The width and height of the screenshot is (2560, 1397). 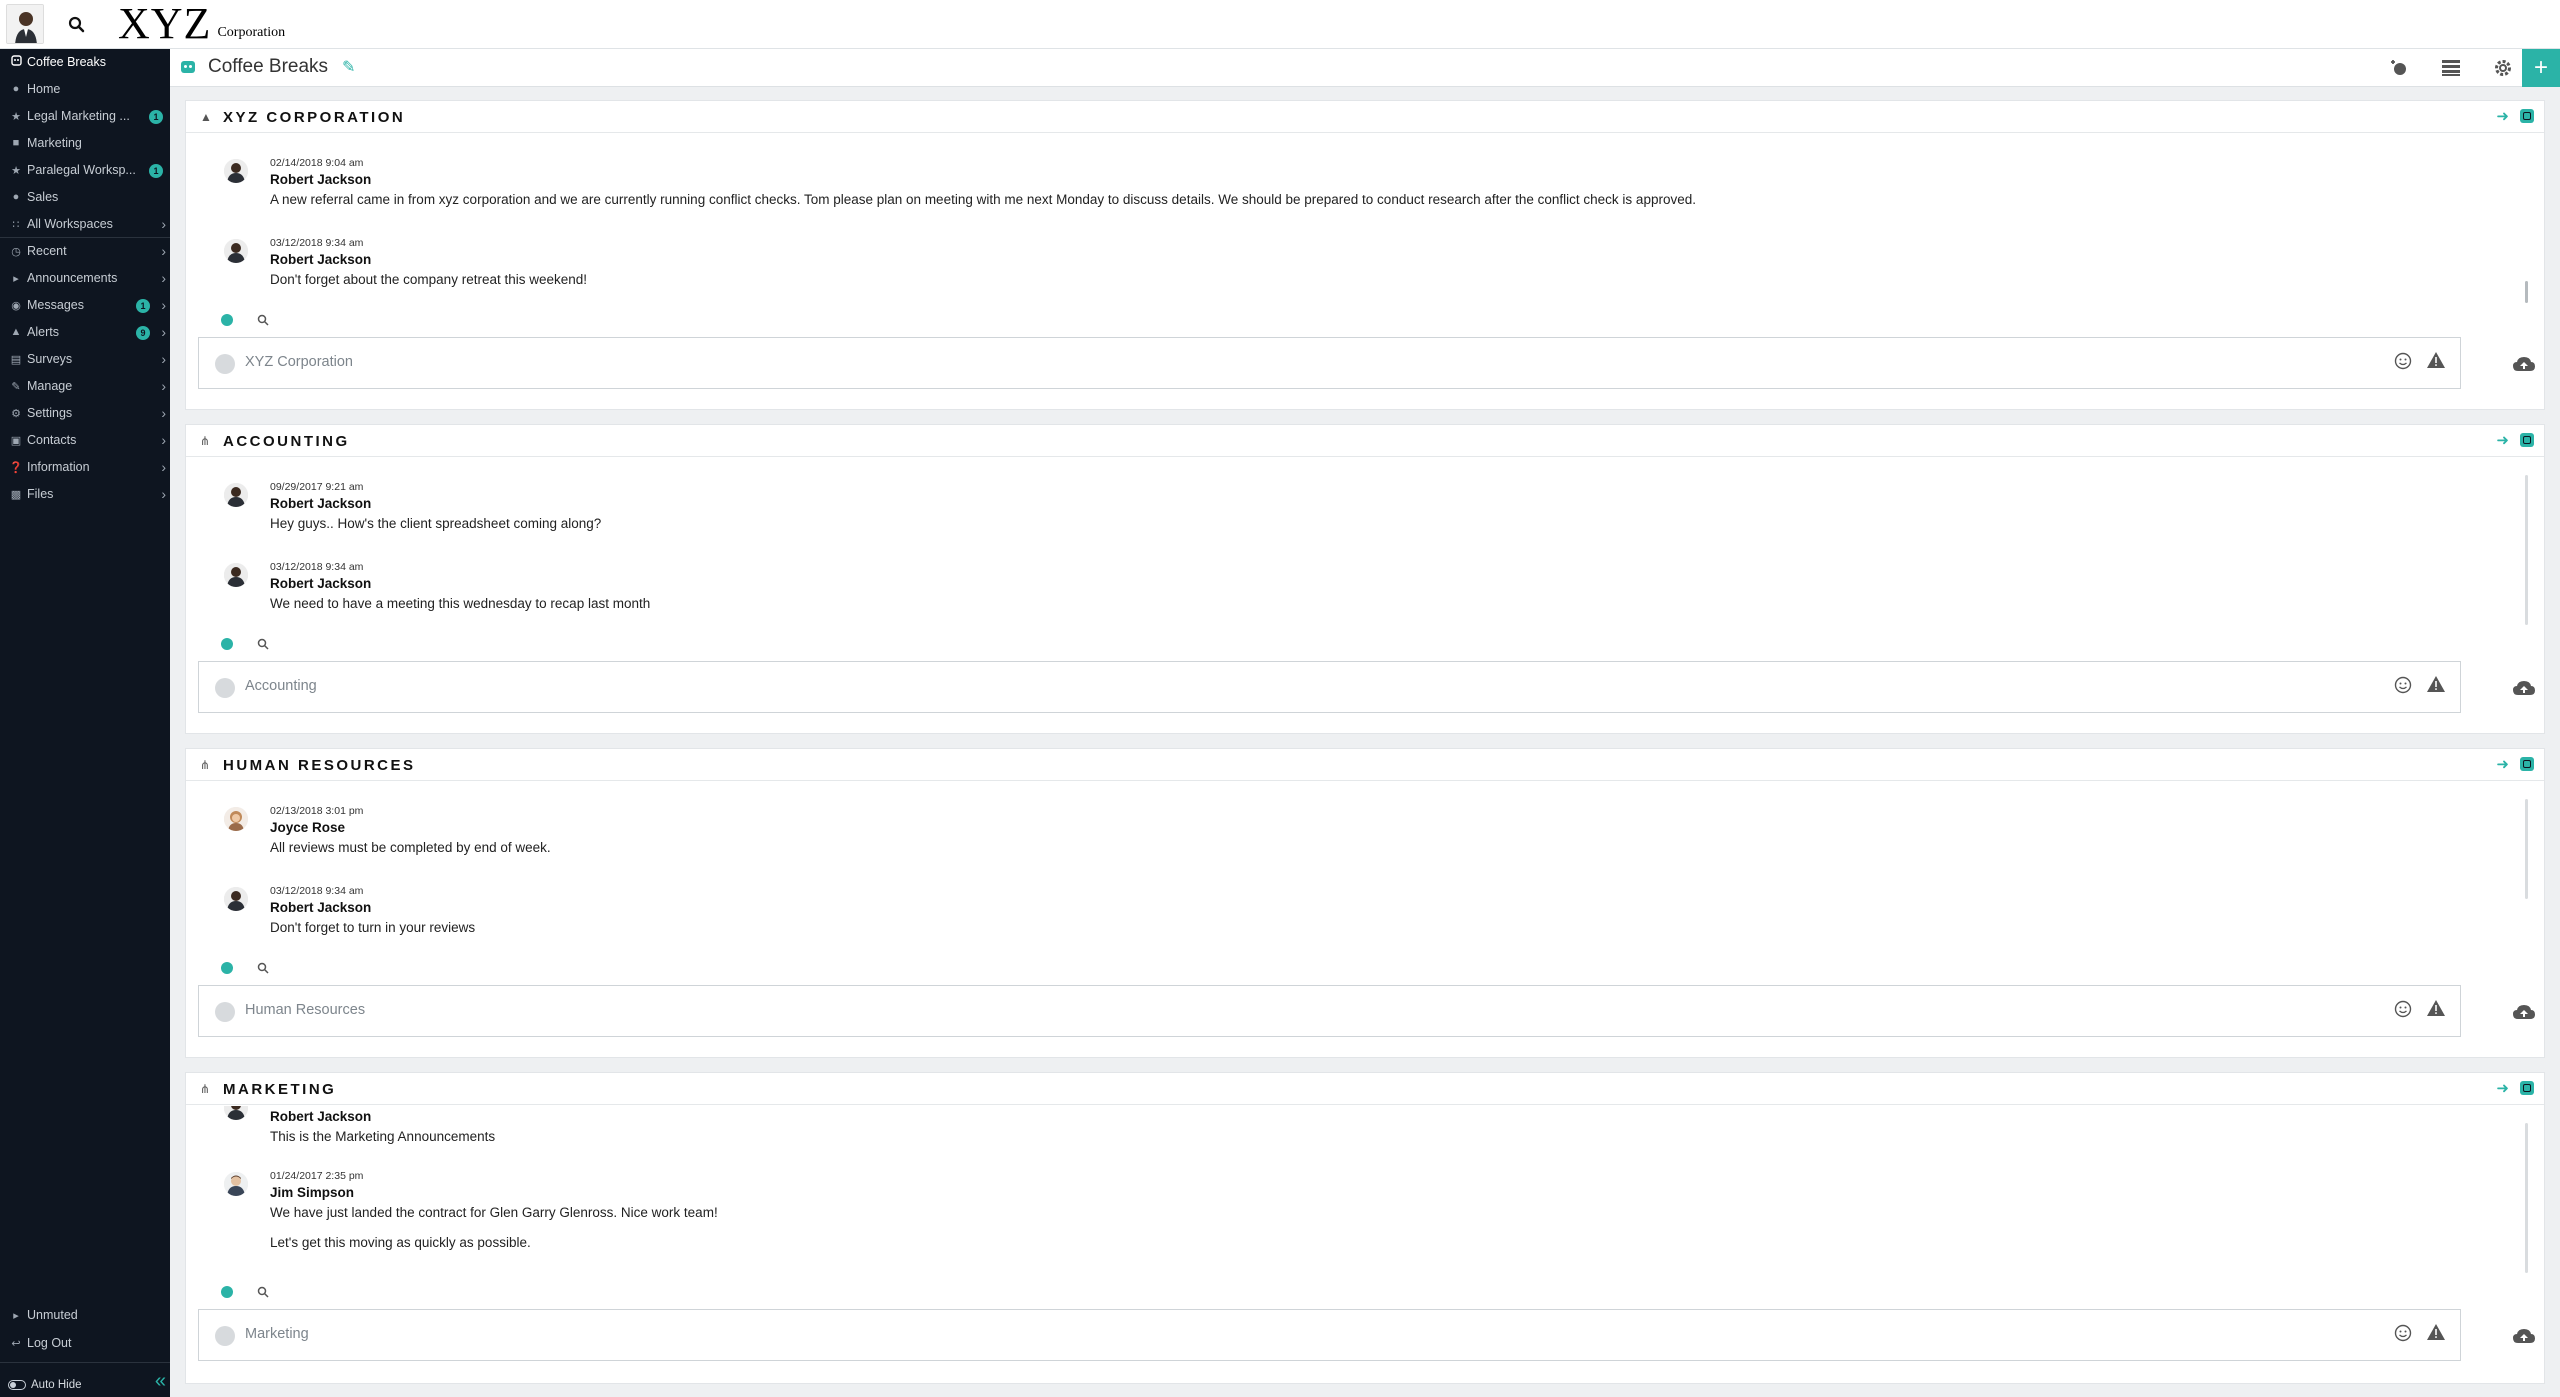 I want to click on sidebar-item-settings: ⚙ Settings ›, so click(x=85, y=413).